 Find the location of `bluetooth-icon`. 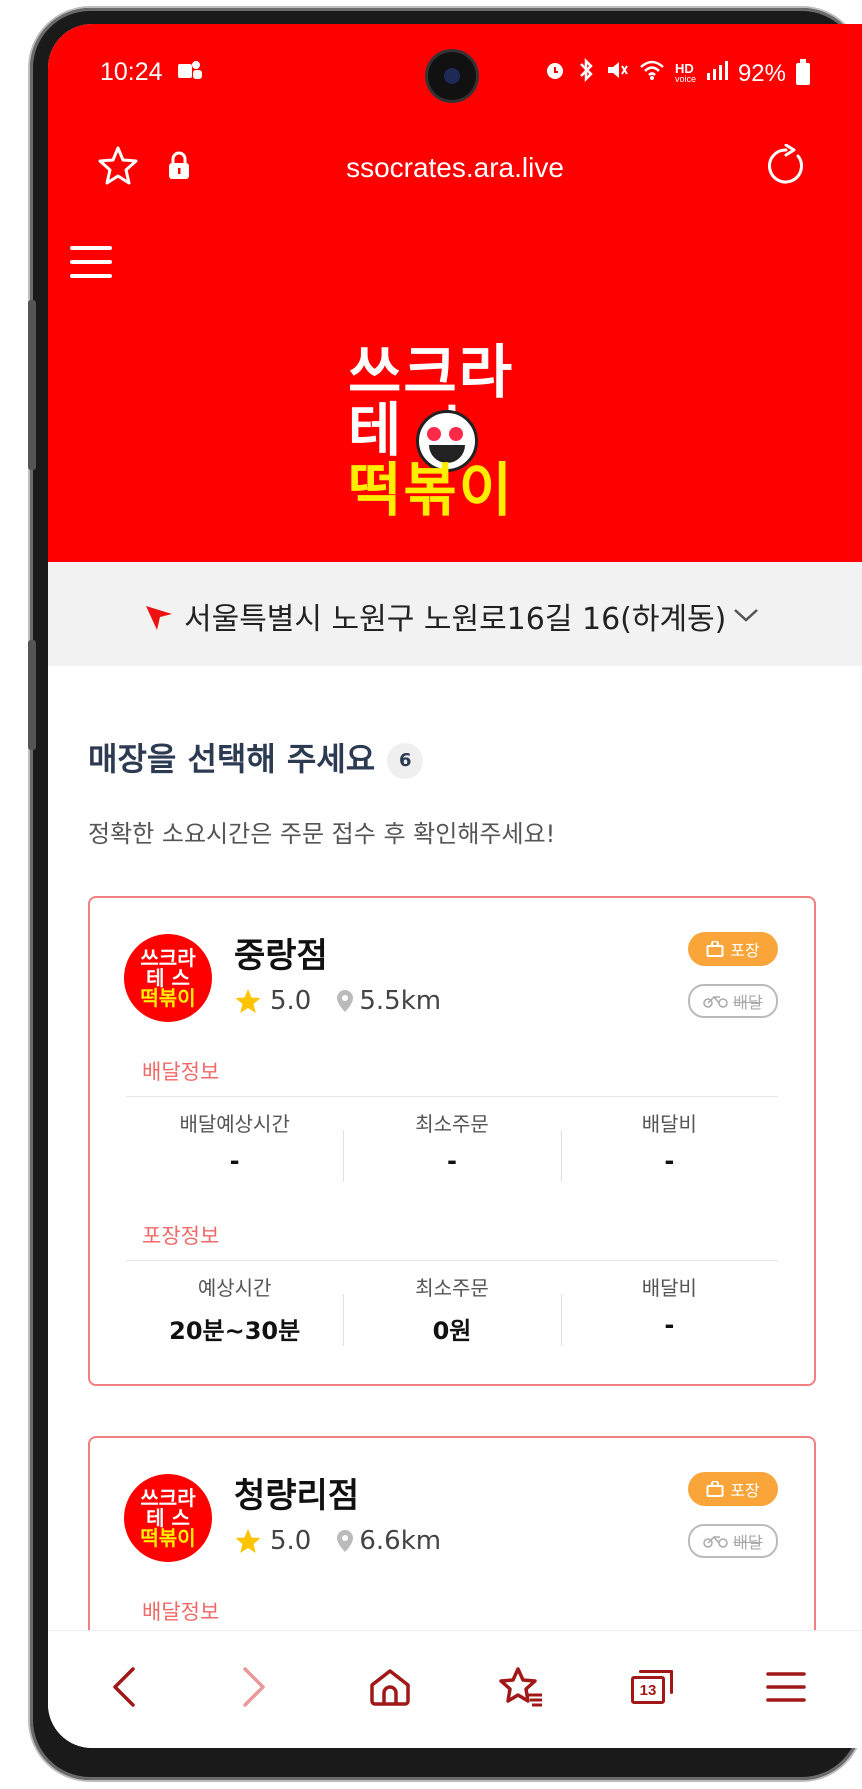

bluetooth-icon is located at coordinates (586, 73).